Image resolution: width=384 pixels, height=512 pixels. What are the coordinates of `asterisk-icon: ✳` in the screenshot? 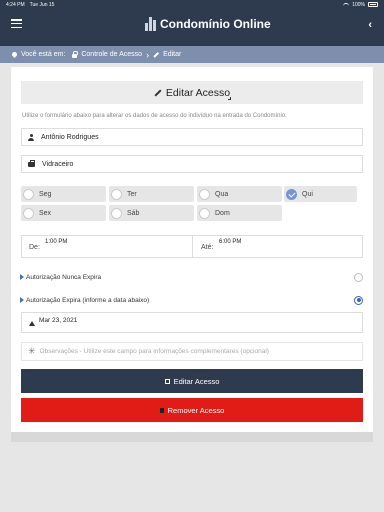 It's located at (32, 351).